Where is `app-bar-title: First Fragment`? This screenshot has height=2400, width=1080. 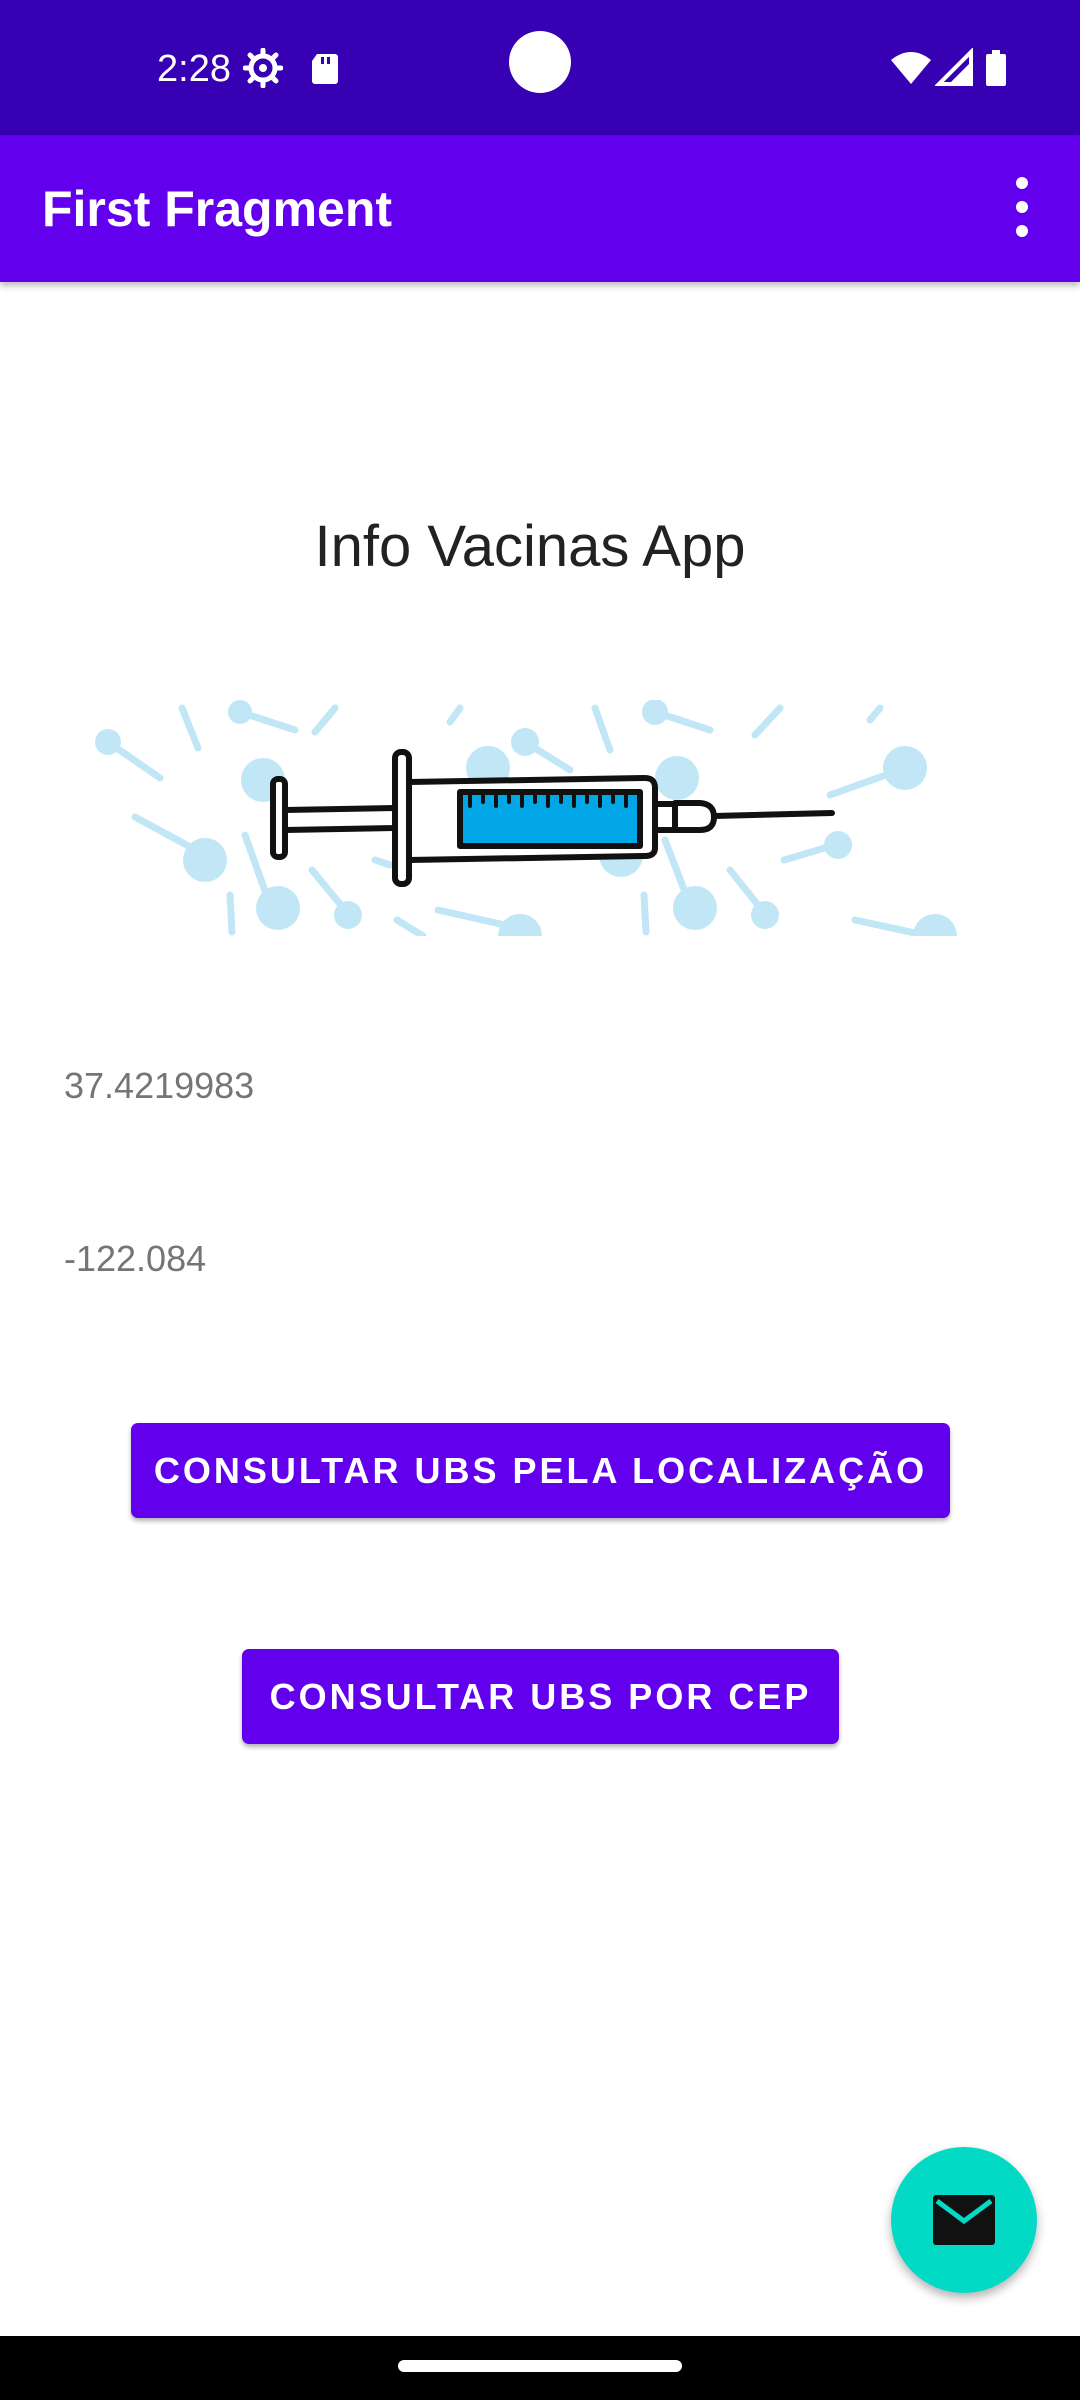 app-bar-title: First Fragment is located at coordinates (217, 209).